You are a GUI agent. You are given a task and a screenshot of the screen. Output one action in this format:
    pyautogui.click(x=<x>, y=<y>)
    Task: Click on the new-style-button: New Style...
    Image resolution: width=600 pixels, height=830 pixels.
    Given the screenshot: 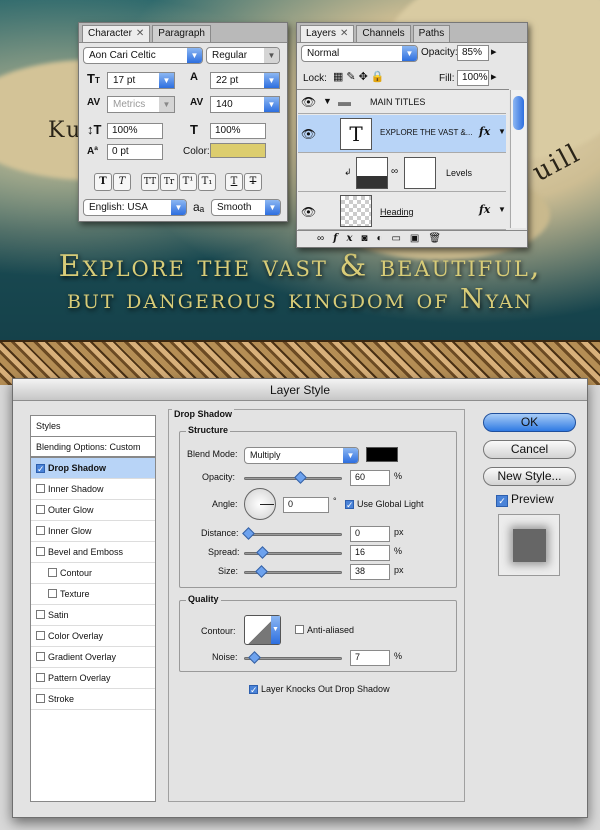 What is the action you would take?
    pyautogui.click(x=529, y=476)
    